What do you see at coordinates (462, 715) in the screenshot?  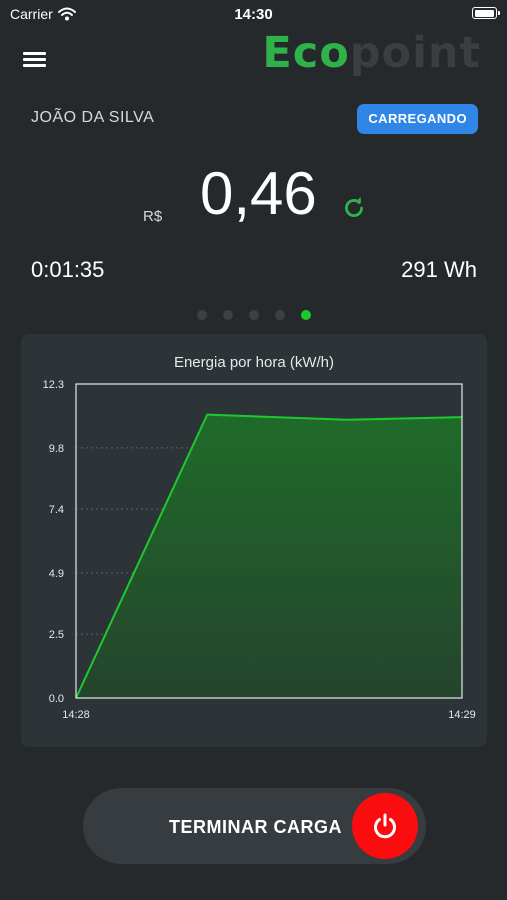 I see `x-tick-label: 14:29` at bounding box center [462, 715].